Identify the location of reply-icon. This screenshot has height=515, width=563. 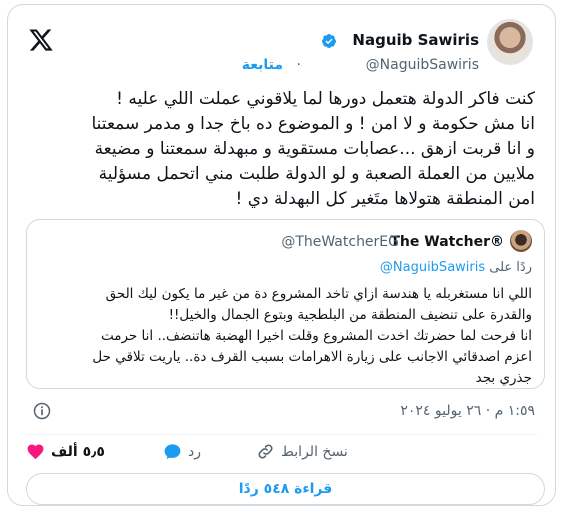
(172, 452).